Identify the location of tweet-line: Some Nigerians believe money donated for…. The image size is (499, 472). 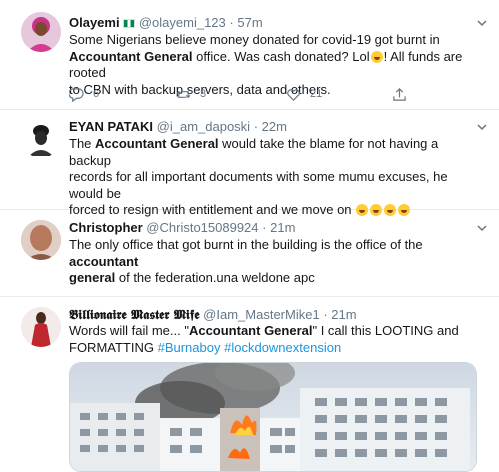
(254, 39).